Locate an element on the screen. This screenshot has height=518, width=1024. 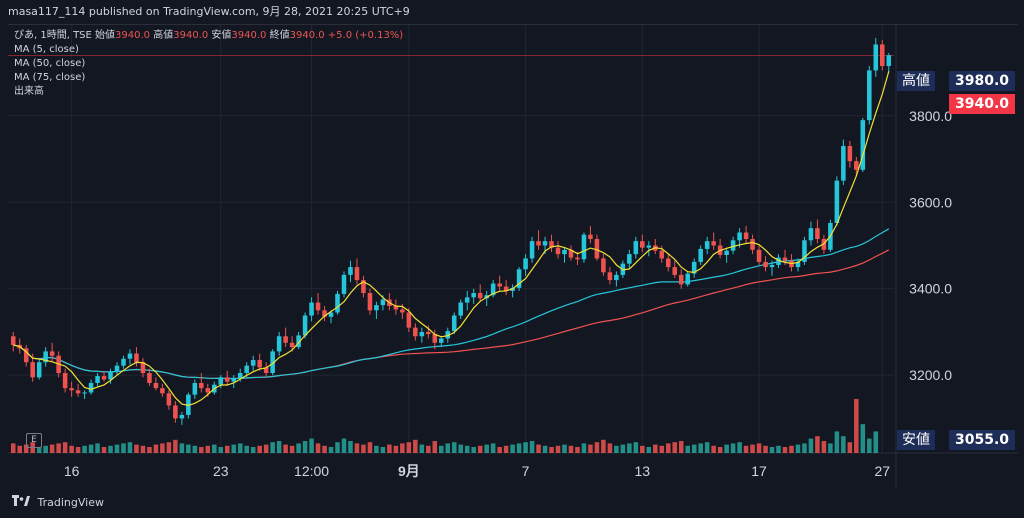
ohlc-open-label: 始値 is located at coordinates (105, 35).